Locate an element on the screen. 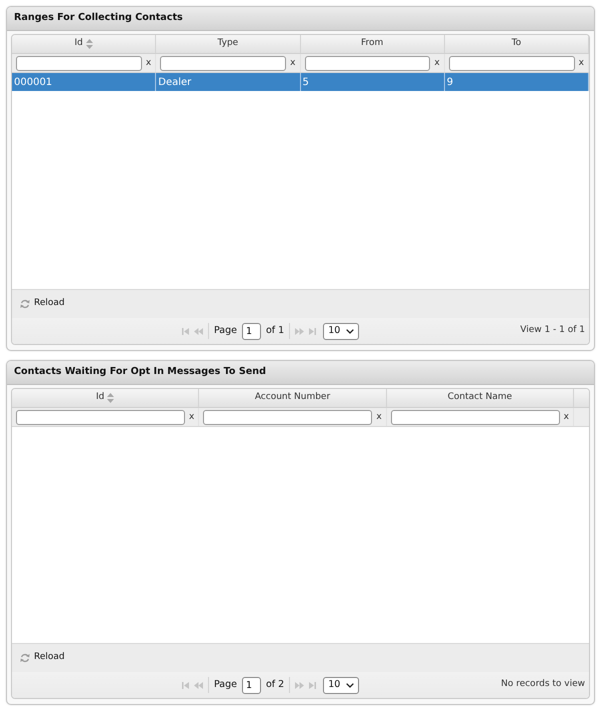 The image size is (600, 709). table-cell: 9 is located at coordinates (516, 82).